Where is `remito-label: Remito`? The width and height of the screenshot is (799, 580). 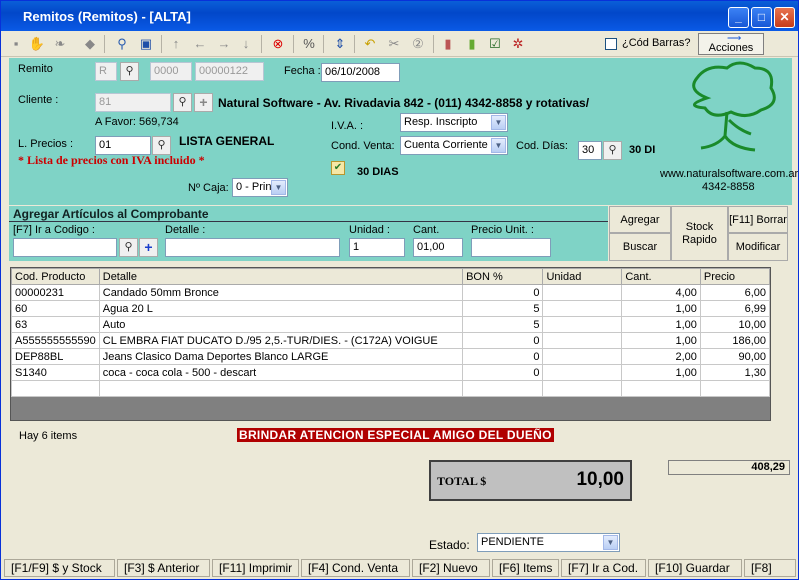
remito-label: Remito is located at coordinates (35, 69).